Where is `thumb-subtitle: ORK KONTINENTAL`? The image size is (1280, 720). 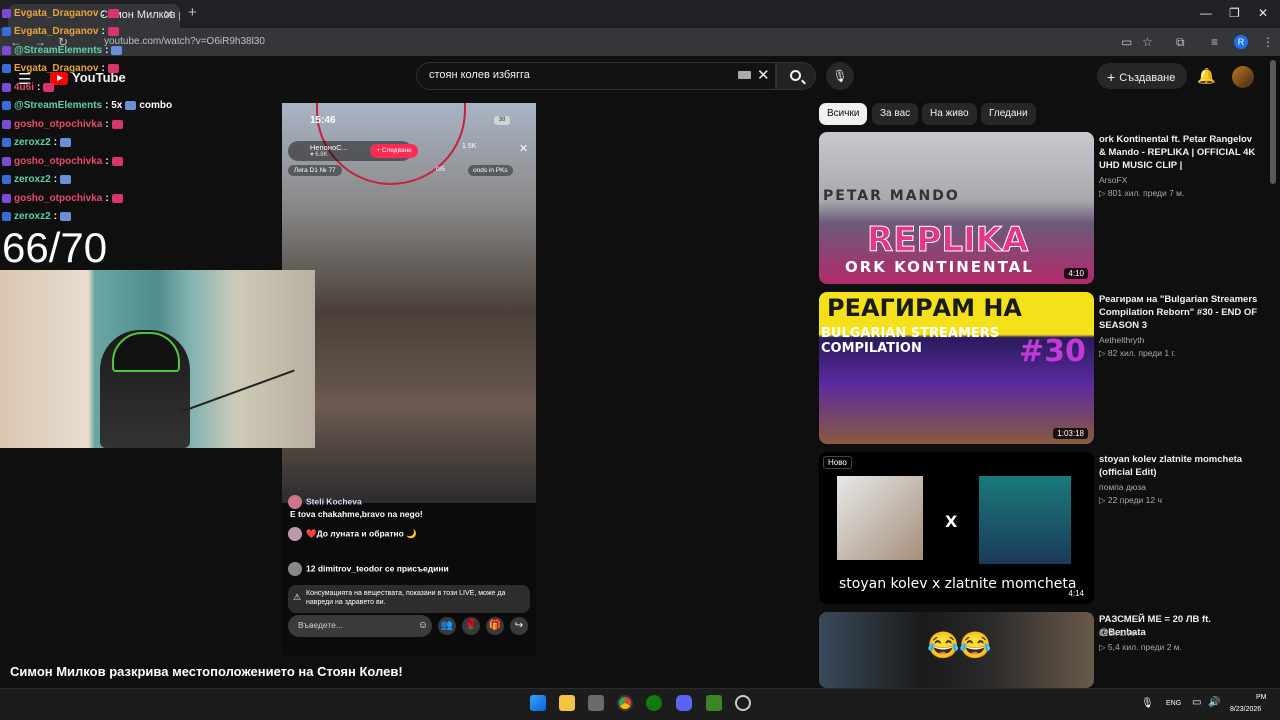 thumb-subtitle: ORK KONTINENTAL is located at coordinates (939, 267).